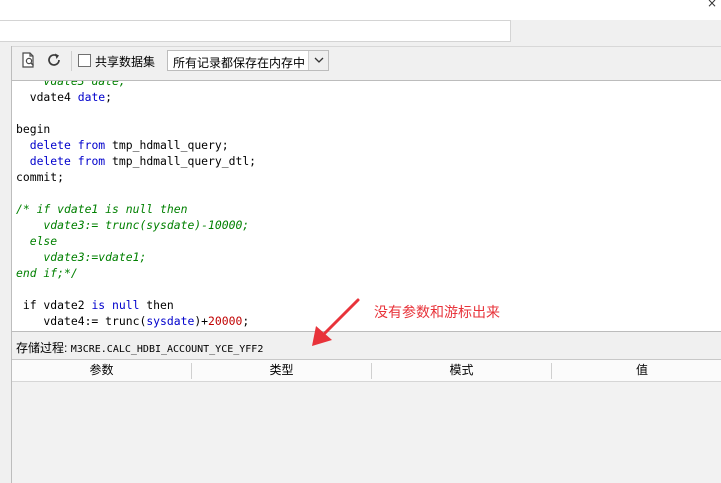 This screenshot has width=721, height=483. What do you see at coordinates (98, 305) in the screenshot?
I see `code-token: is` at bounding box center [98, 305].